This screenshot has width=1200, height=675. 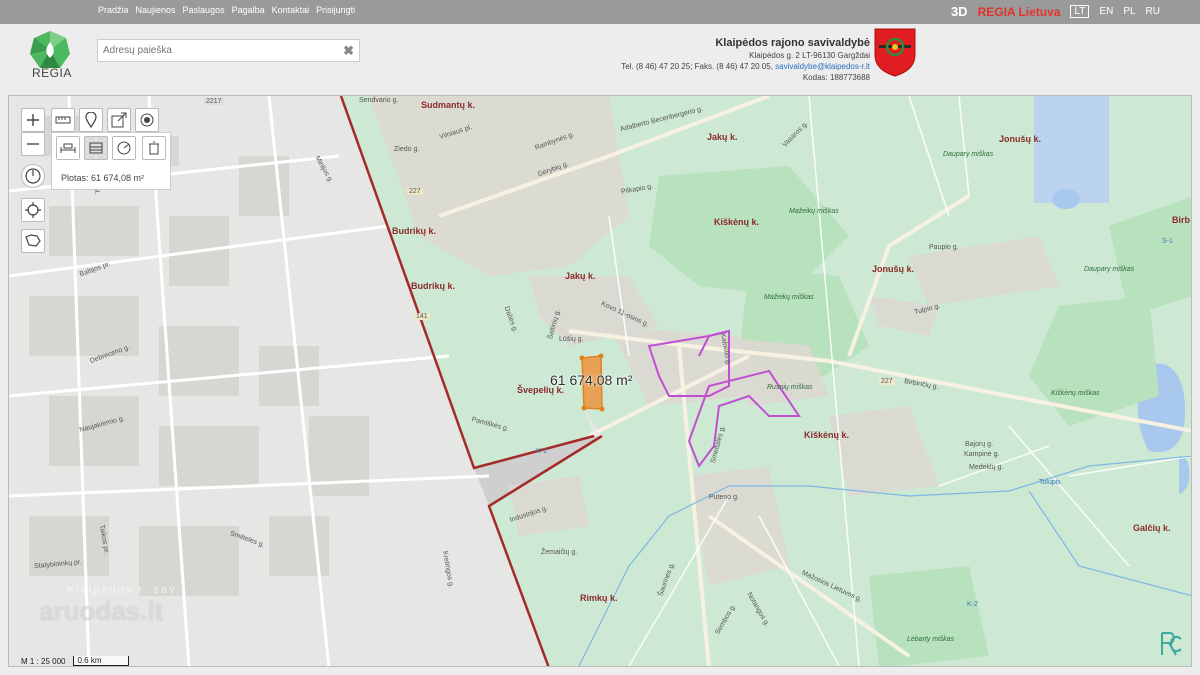 What do you see at coordinates (836, 77) in the screenshot?
I see `municipality-code: Kodas: 188773688` at bounding box center [836, 77].